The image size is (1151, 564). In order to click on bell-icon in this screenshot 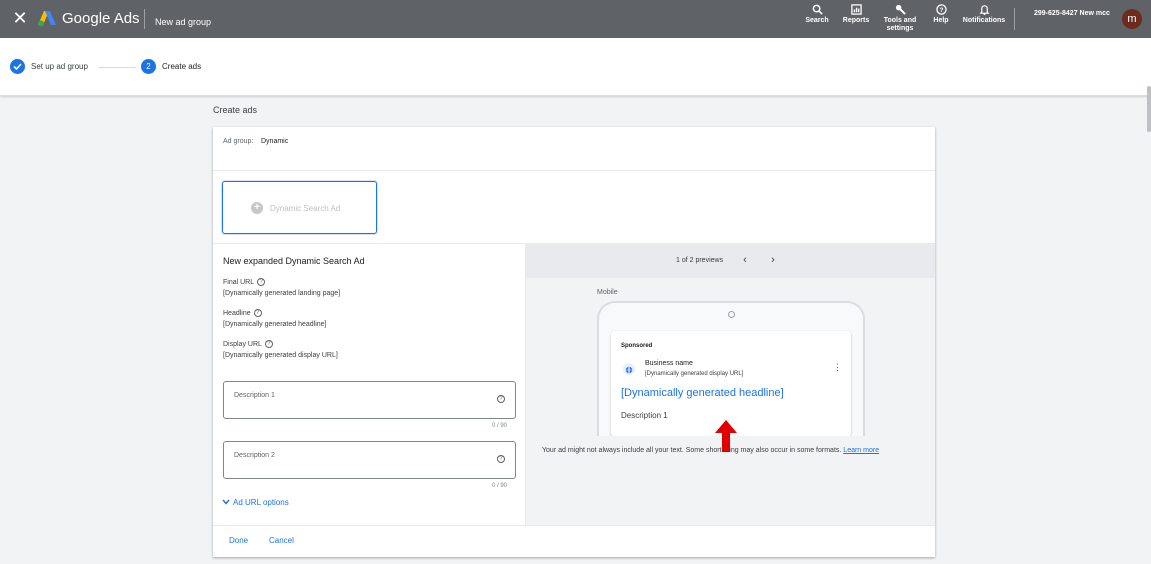, I will do `click(984, 10)`.